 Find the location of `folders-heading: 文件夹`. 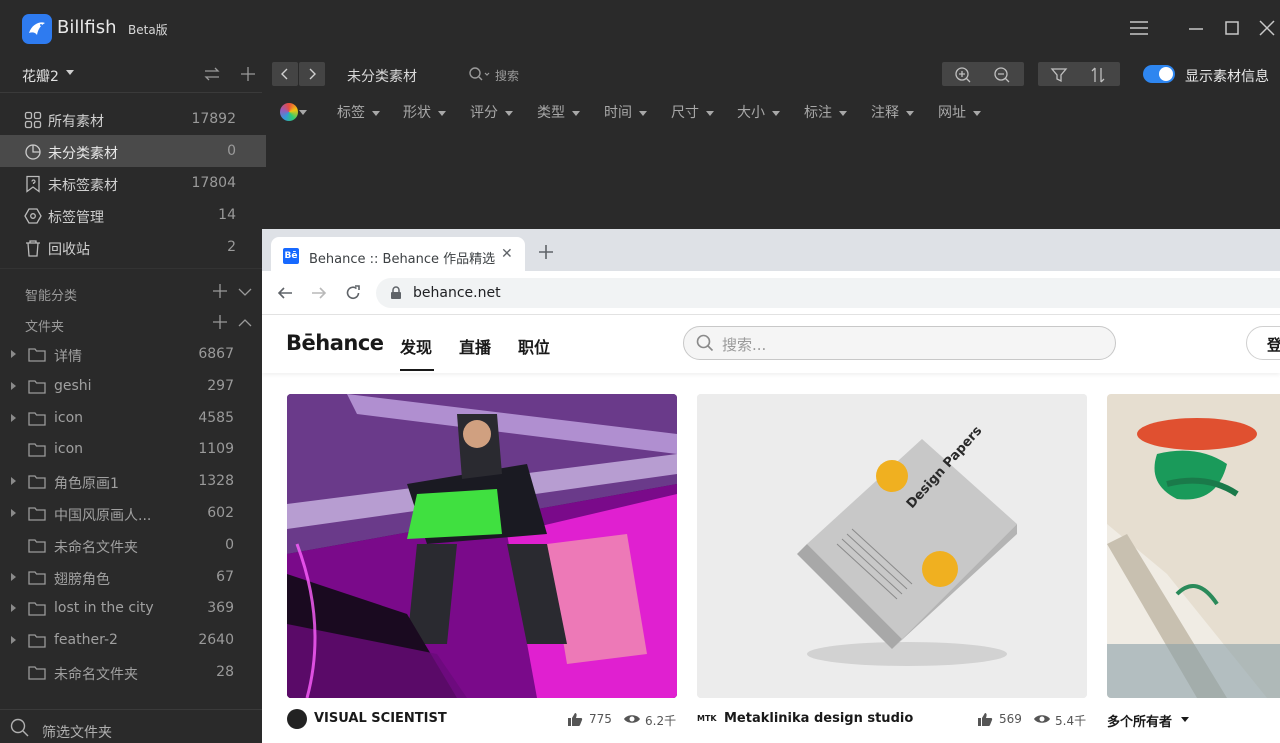

folders-heading: 文件夹 is located at coordinates (45, 327).